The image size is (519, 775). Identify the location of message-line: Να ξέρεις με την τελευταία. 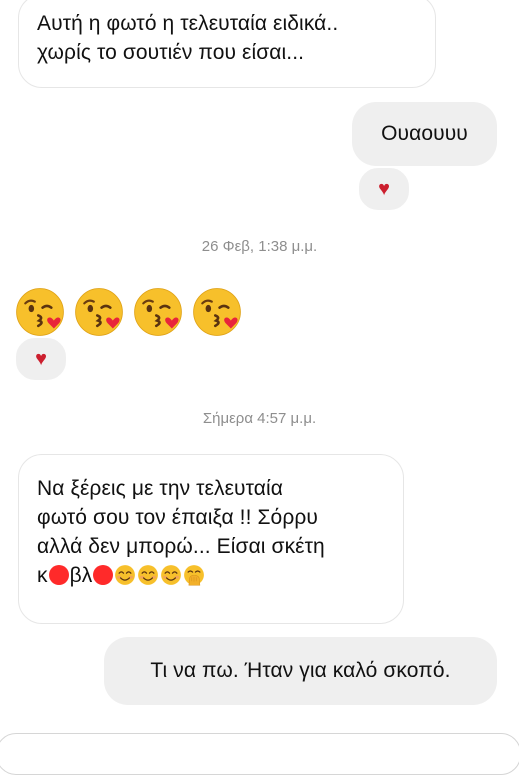
(160, 488).